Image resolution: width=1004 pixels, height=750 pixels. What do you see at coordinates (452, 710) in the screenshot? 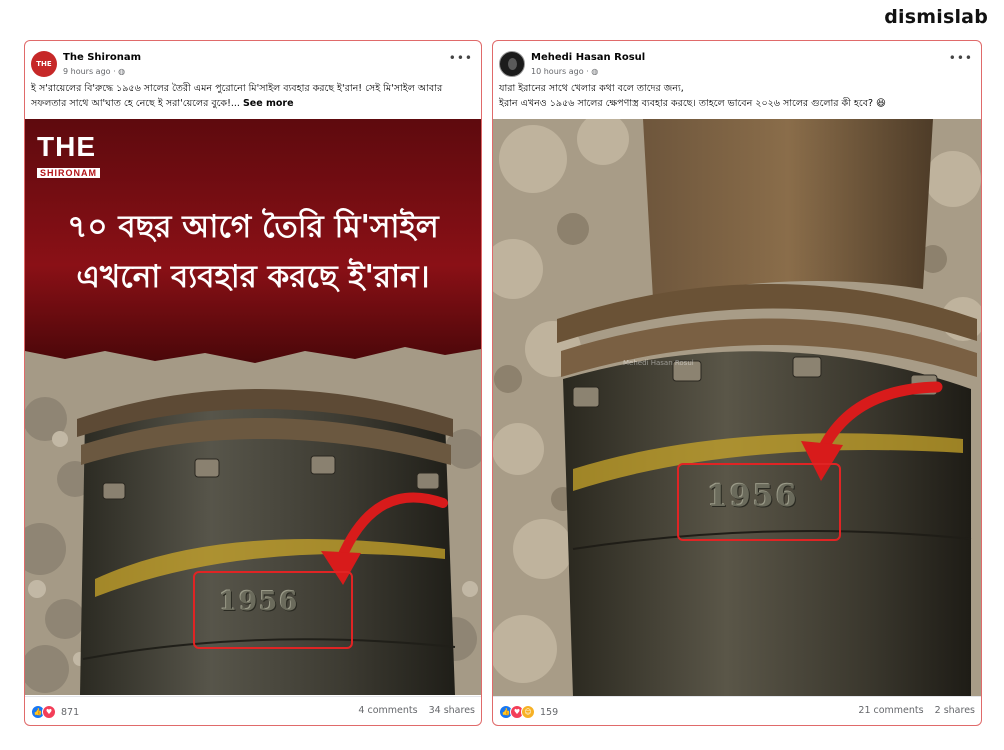
I see `shares-count: 34 shares` at bounding box center [452, 710].